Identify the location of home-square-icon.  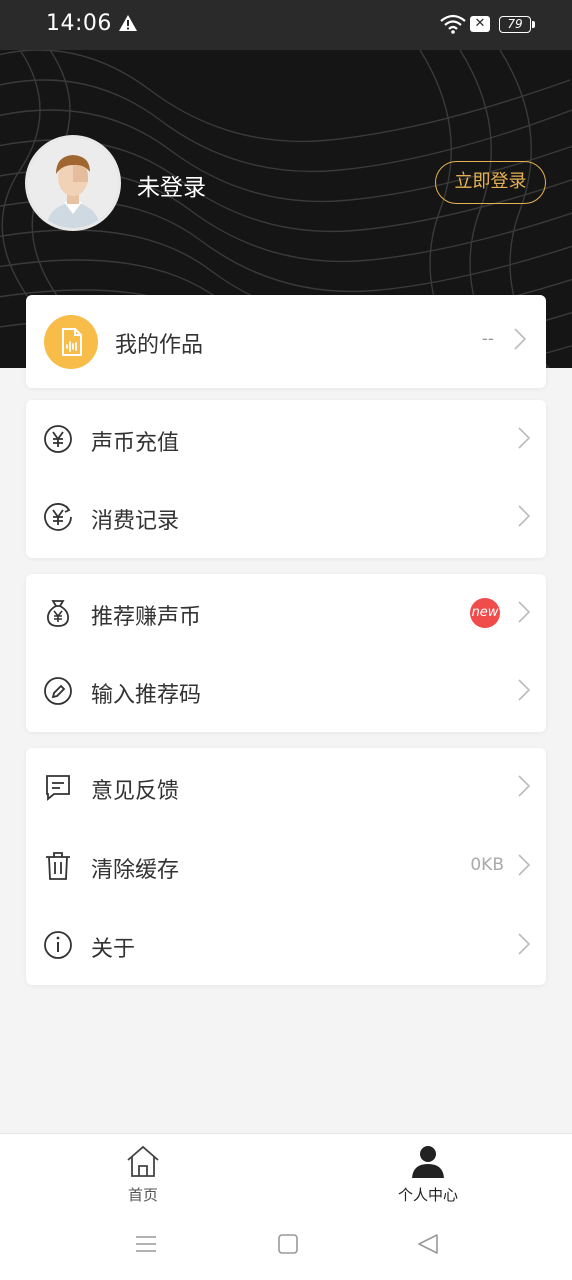
(288, 1246).